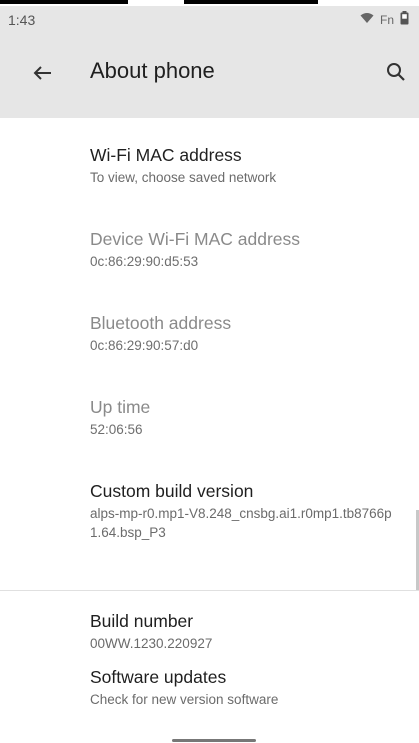  Describe the element at coordinates (166, 155) in the screenshot. I see `item-title: Wi-Fi MAC address` at that location.